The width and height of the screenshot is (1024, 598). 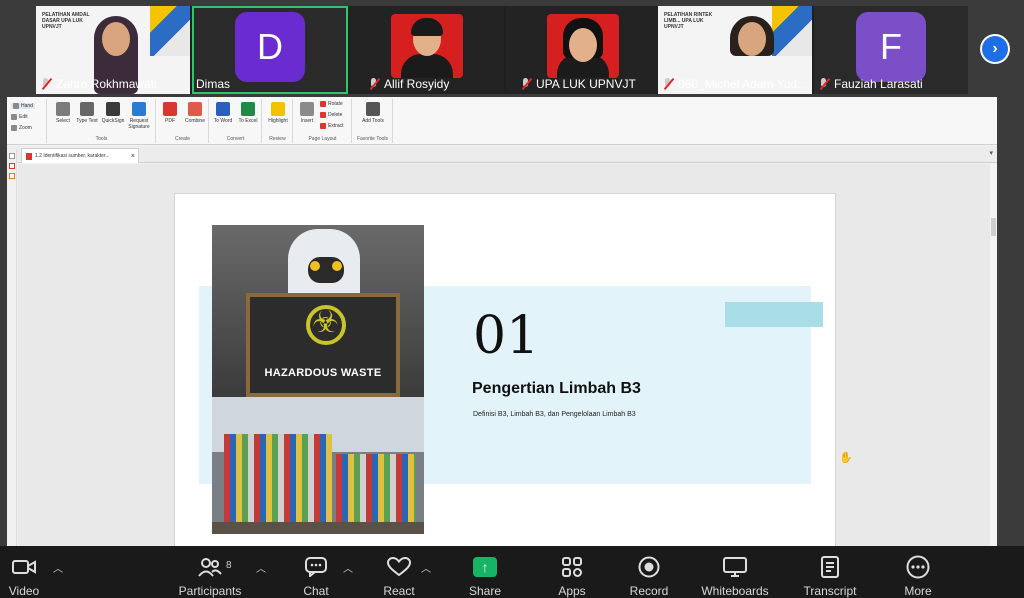 What do you see at coordinates (399, 576) in the screenshot?
I see `react-button: React` at bounding box center [399, 576].